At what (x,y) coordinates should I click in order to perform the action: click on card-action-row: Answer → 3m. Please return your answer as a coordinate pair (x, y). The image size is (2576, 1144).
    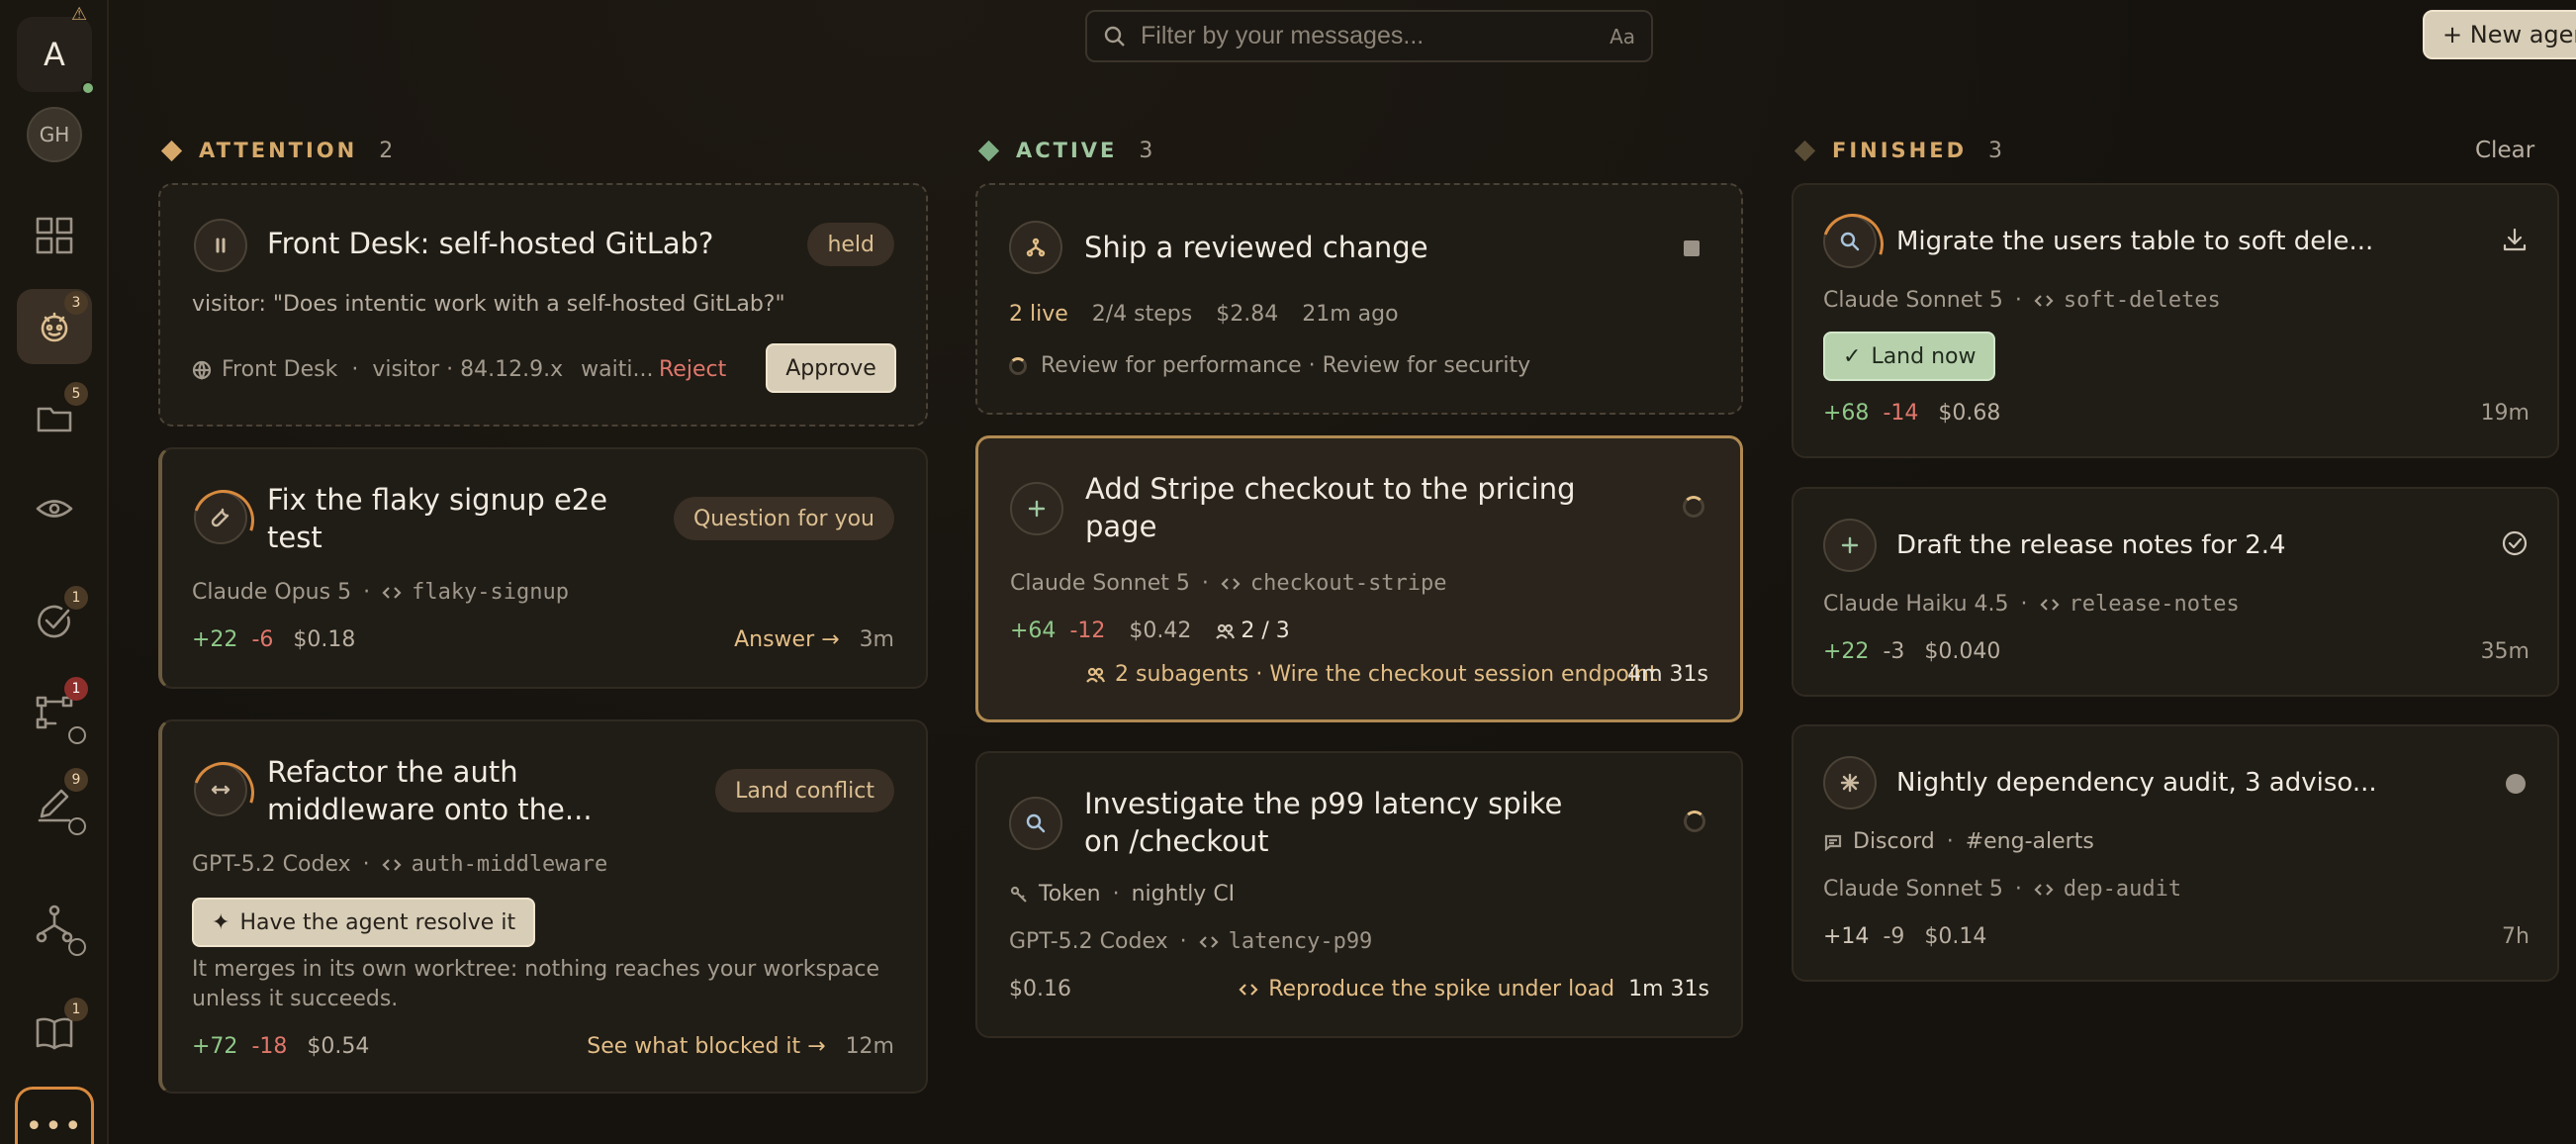
    Looking at the image, I should click on (814, 639).